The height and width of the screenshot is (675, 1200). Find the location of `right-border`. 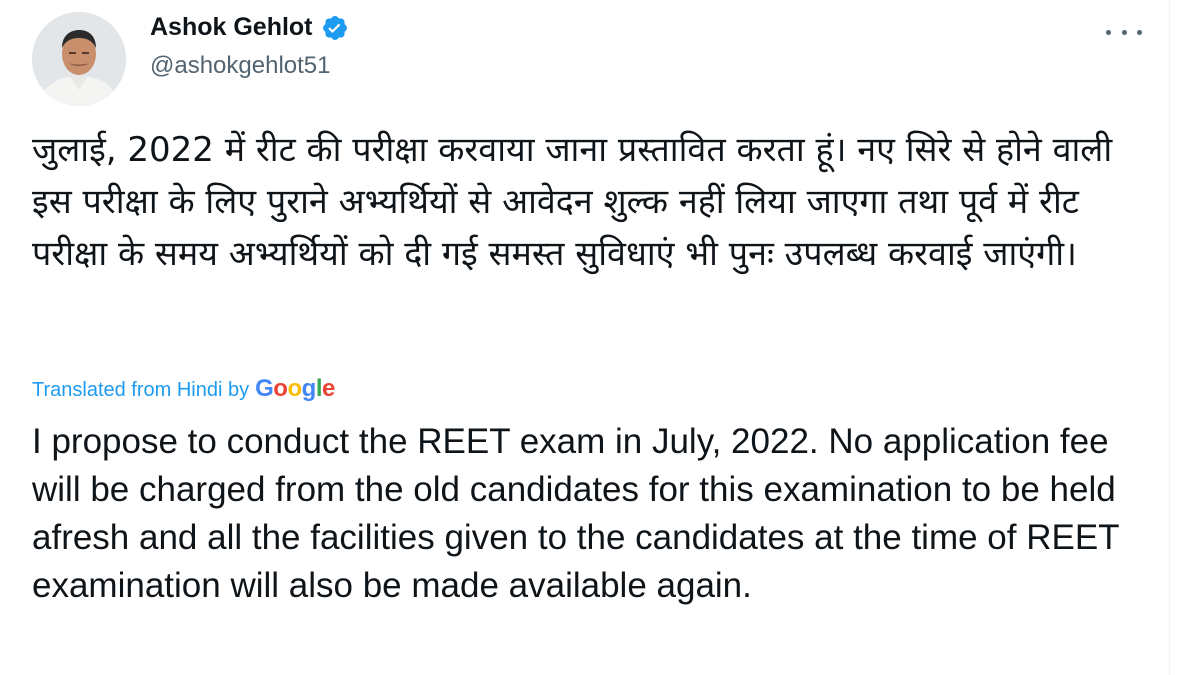

right-border is located at coordinates (1184, 337).